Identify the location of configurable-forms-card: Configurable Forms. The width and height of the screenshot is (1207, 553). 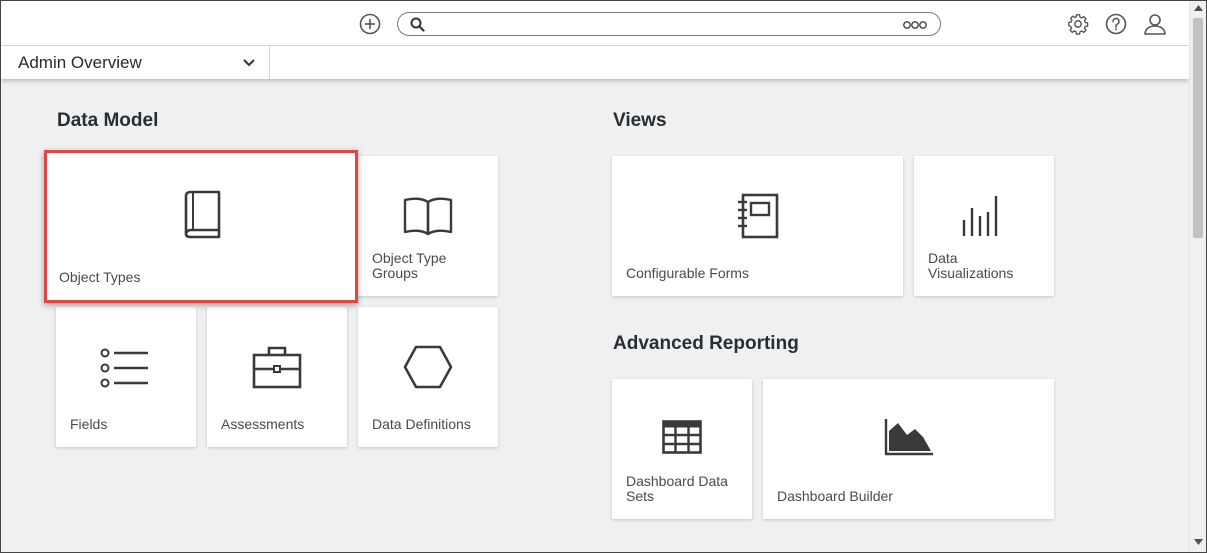
(757, 226).